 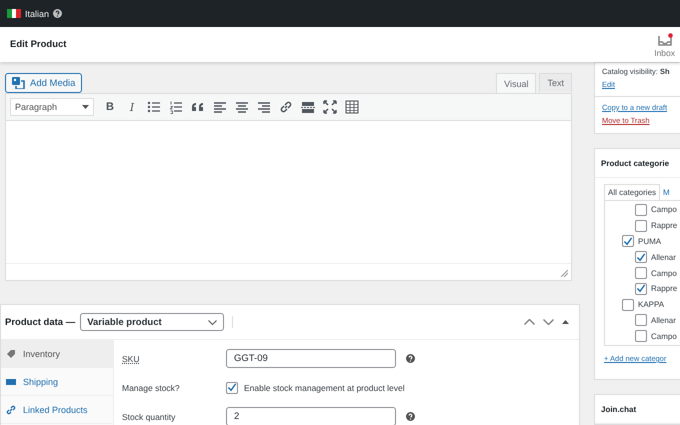 I want to click on field-label: Stock quantity, so click(x=149, y=417).